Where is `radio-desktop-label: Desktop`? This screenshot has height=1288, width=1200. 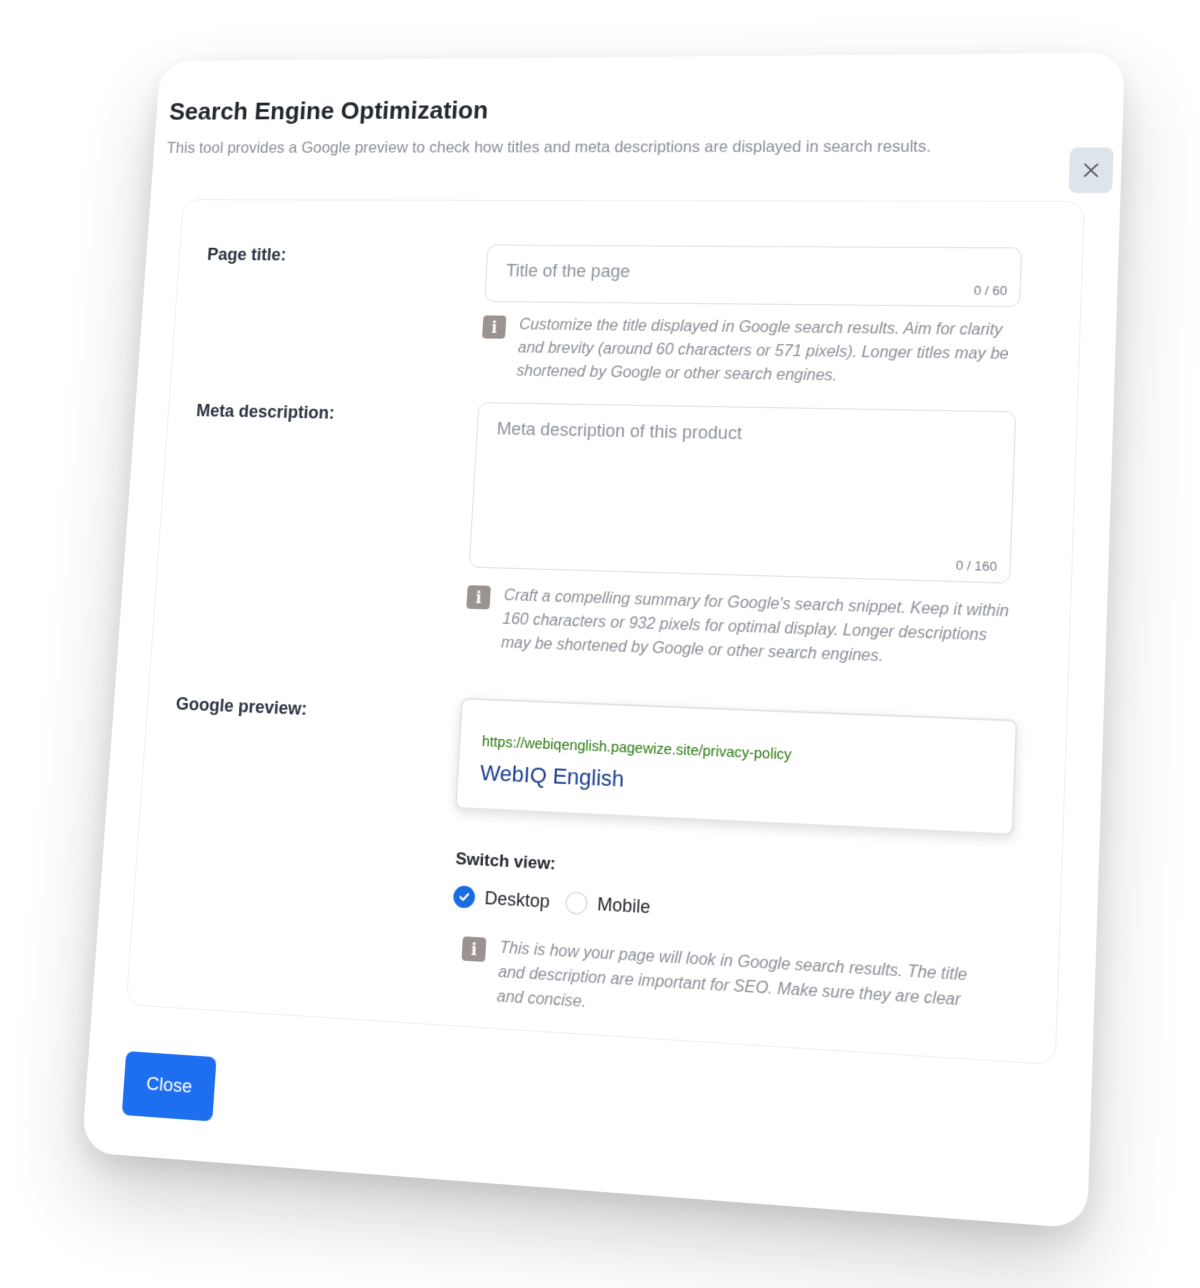 radio-desktop-label: Desktop is located at coordinates (517, 899).